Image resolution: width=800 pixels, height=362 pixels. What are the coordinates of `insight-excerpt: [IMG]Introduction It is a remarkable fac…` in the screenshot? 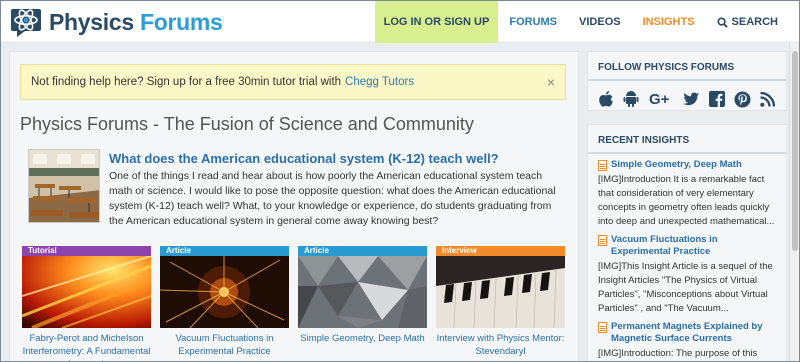 It's located at (686, 200).